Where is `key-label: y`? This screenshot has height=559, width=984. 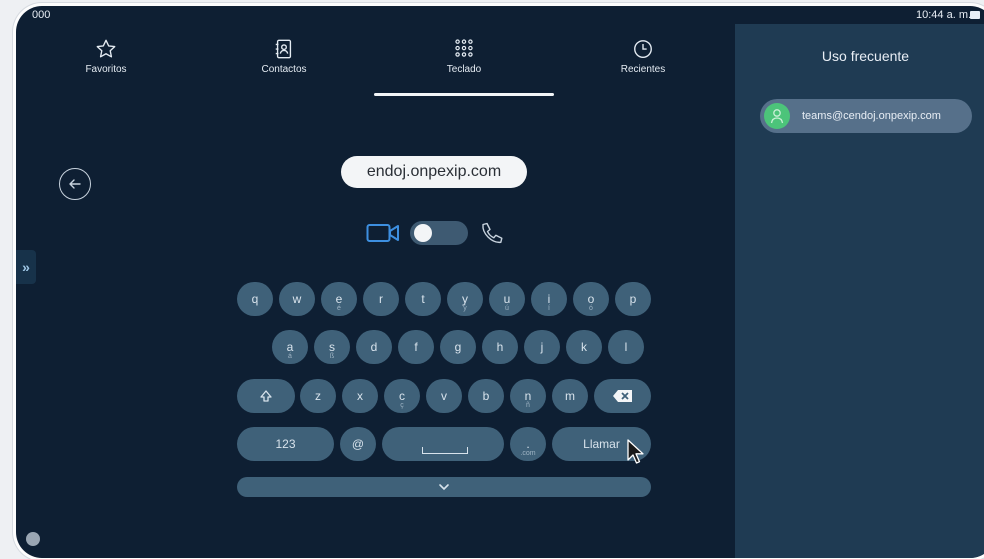 key-label: y is located at coordinates (465, 299).